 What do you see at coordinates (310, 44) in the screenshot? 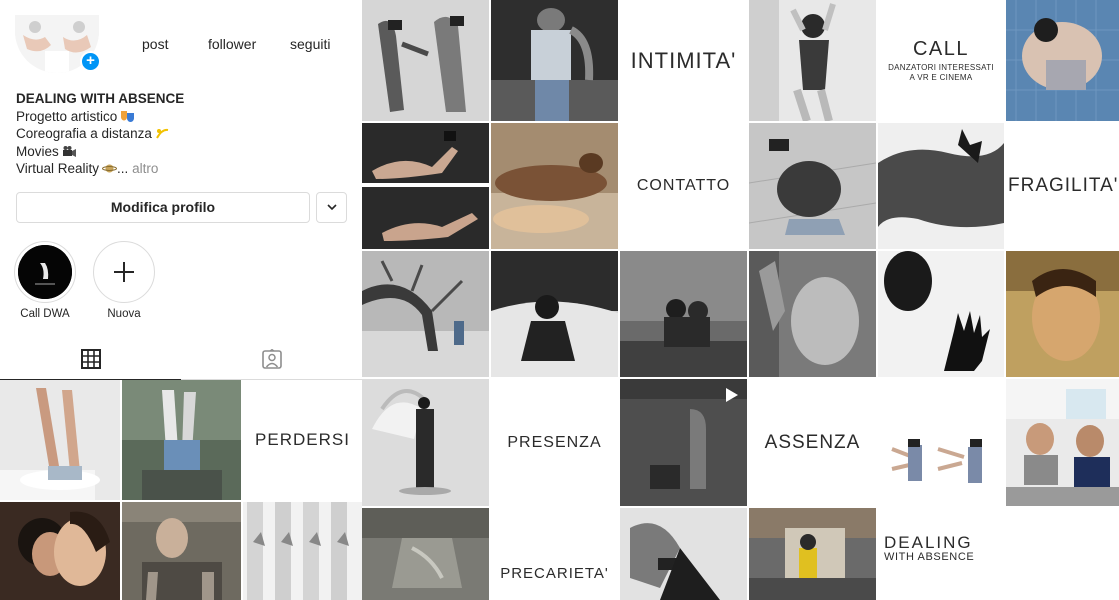
I see `following-count-label: seguiti` at bounding box center [310, 44].